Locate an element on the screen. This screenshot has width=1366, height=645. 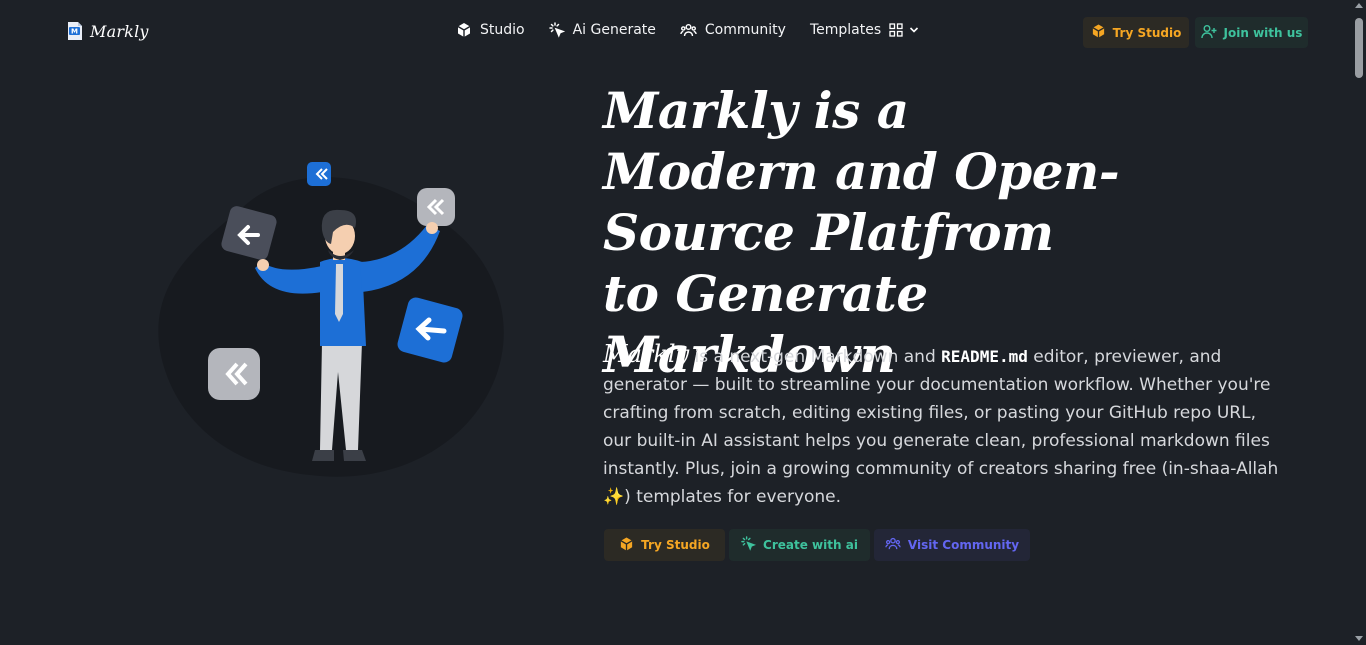
nav-studio-label: Studio is located at coordinates (502, 30).